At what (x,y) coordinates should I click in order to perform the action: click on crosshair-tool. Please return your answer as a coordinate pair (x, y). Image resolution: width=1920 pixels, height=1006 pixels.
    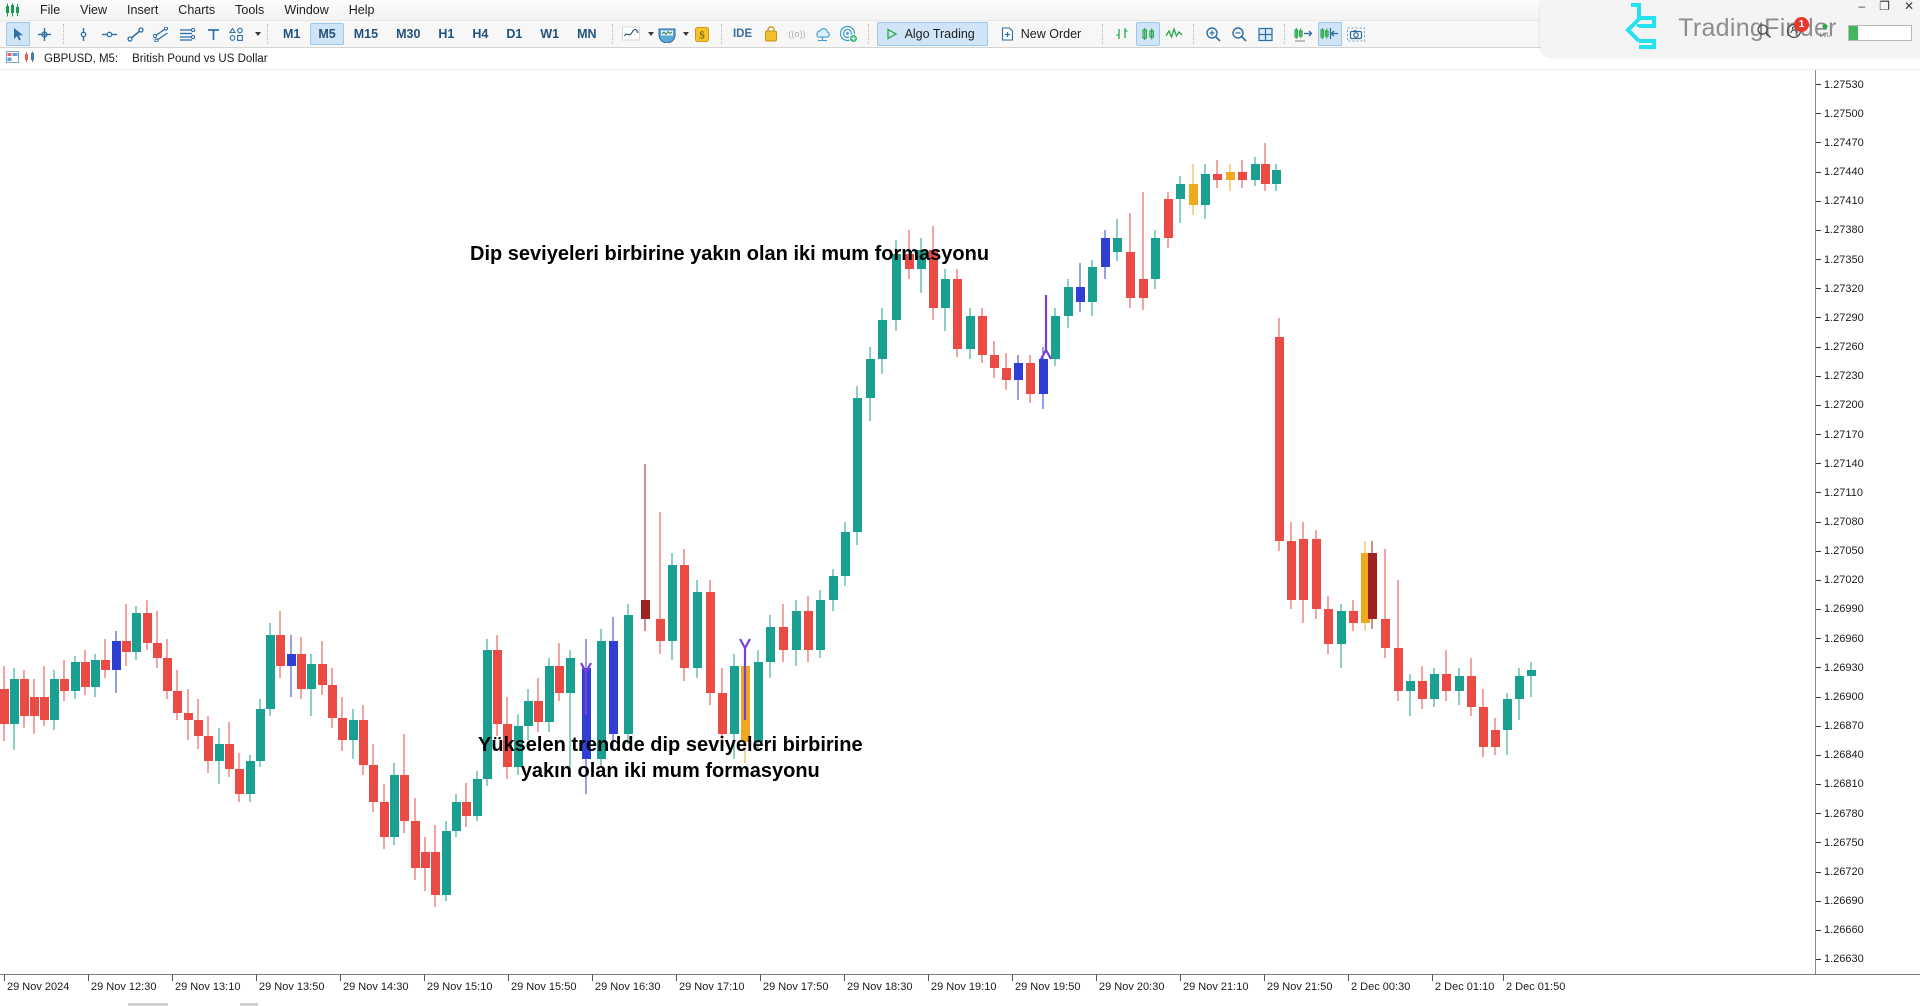
    Looking at the image, I should click on (44, 34).